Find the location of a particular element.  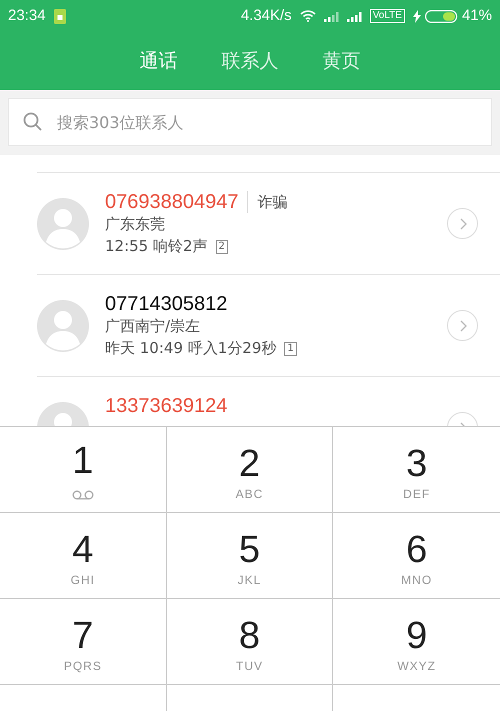

battery-percent: 41% is located at coordinates (477, 16).